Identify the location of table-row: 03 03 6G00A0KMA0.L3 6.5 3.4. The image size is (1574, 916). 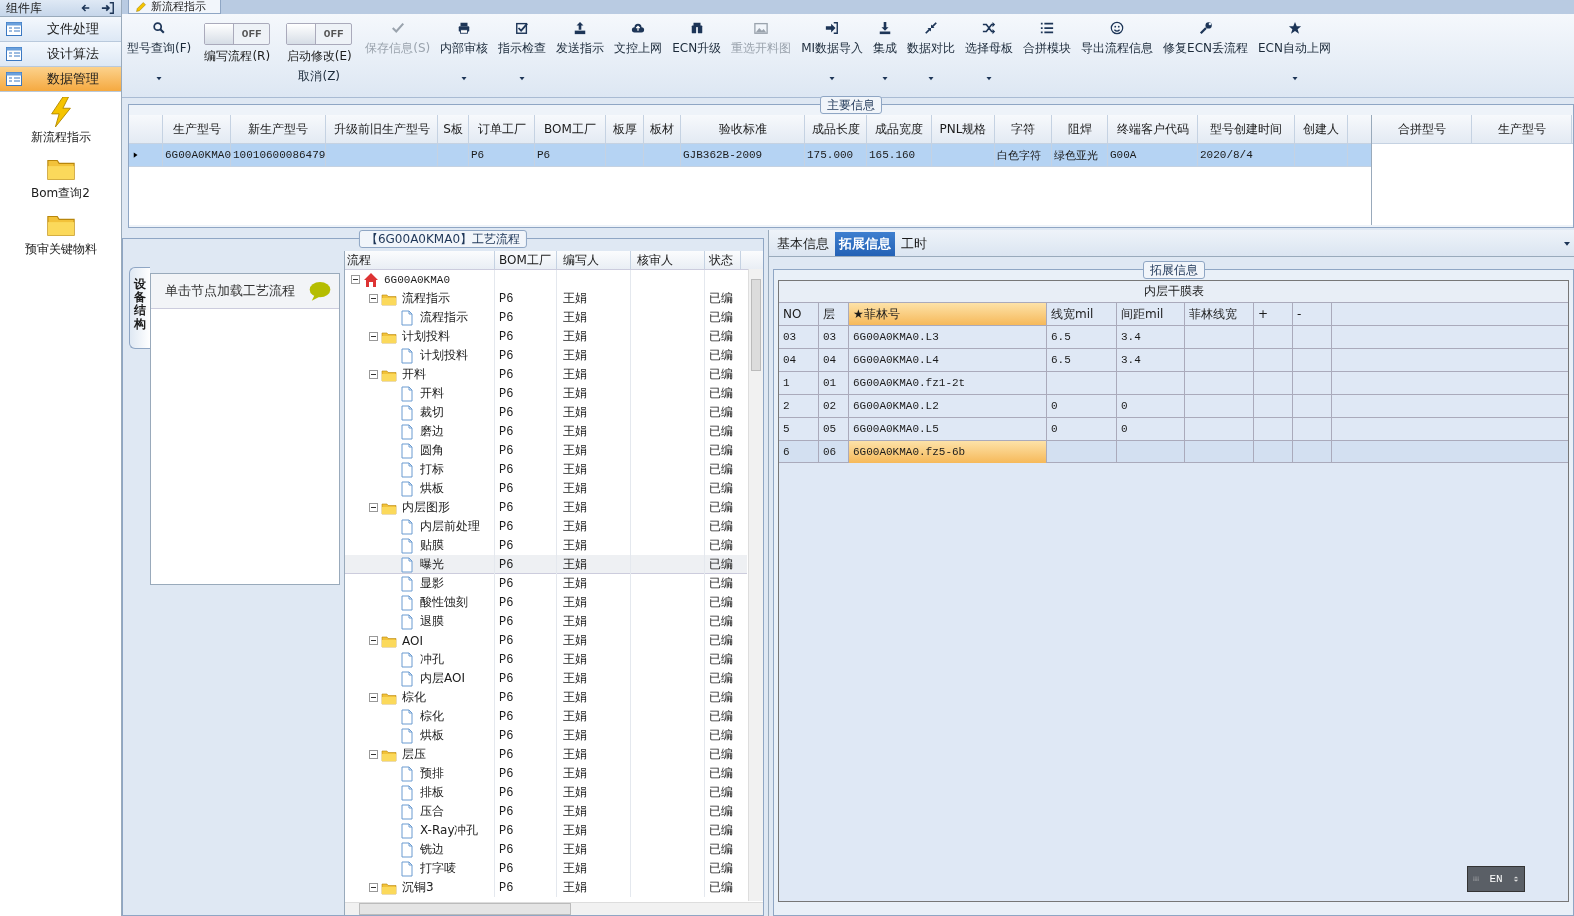
(1173, 336).